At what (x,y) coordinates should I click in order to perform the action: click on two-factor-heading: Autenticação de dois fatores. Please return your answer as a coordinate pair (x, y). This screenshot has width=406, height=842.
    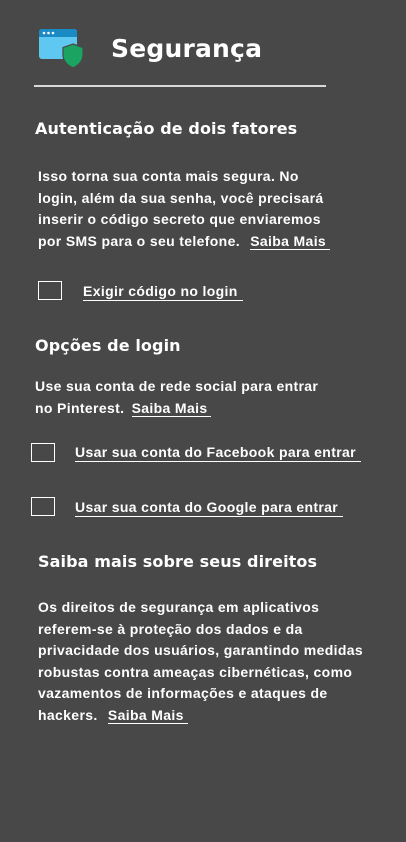
    Looking at the image, I should click on (166, 128).